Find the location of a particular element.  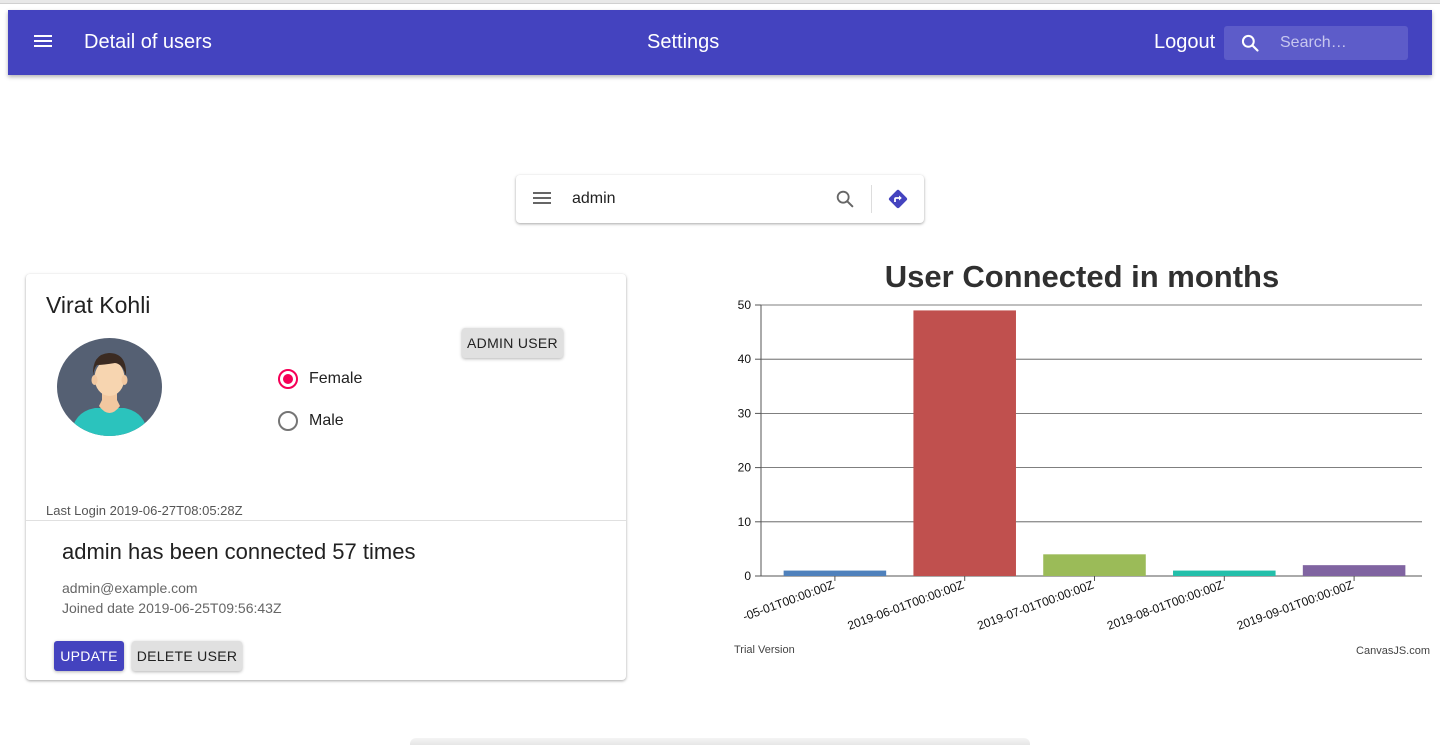

x-tick-label: -05-01T00:00:00Z is located at coordinates (788, 601).